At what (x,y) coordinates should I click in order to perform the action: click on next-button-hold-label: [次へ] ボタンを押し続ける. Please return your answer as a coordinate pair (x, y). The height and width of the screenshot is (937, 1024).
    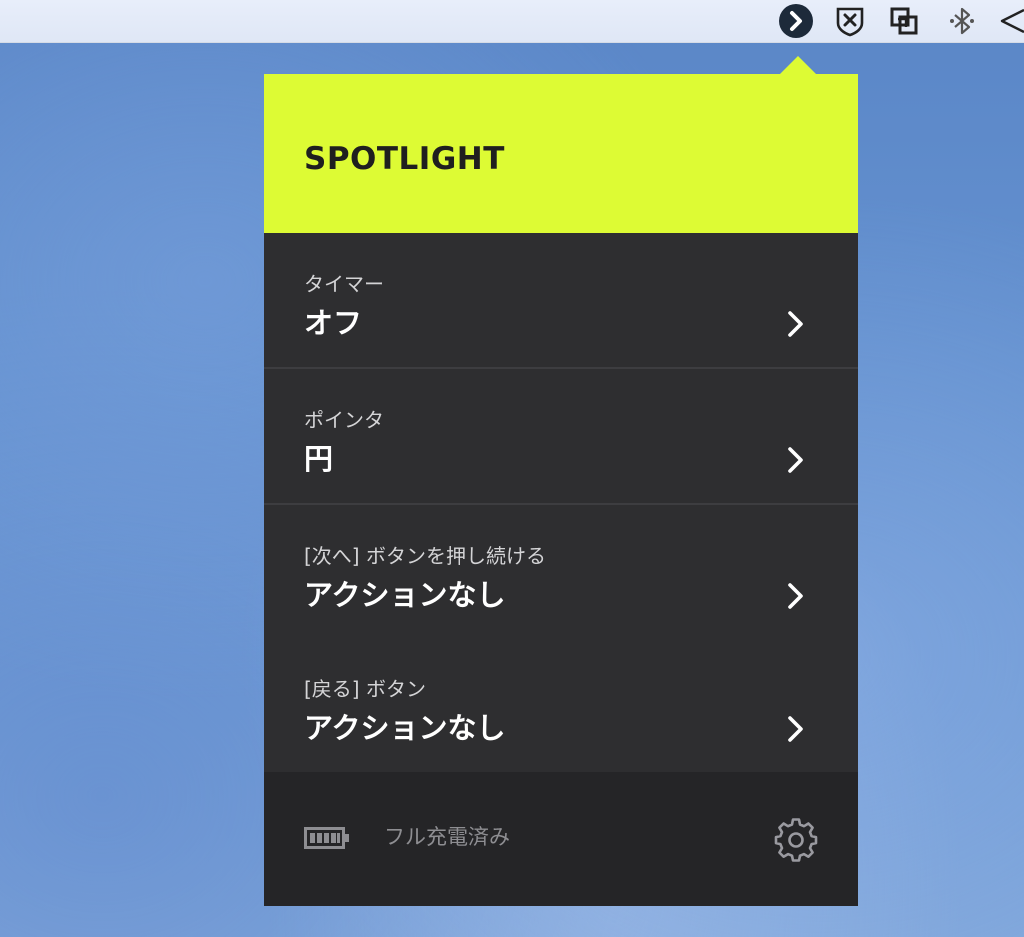
    Looking at the image, I should click on (425, 556).